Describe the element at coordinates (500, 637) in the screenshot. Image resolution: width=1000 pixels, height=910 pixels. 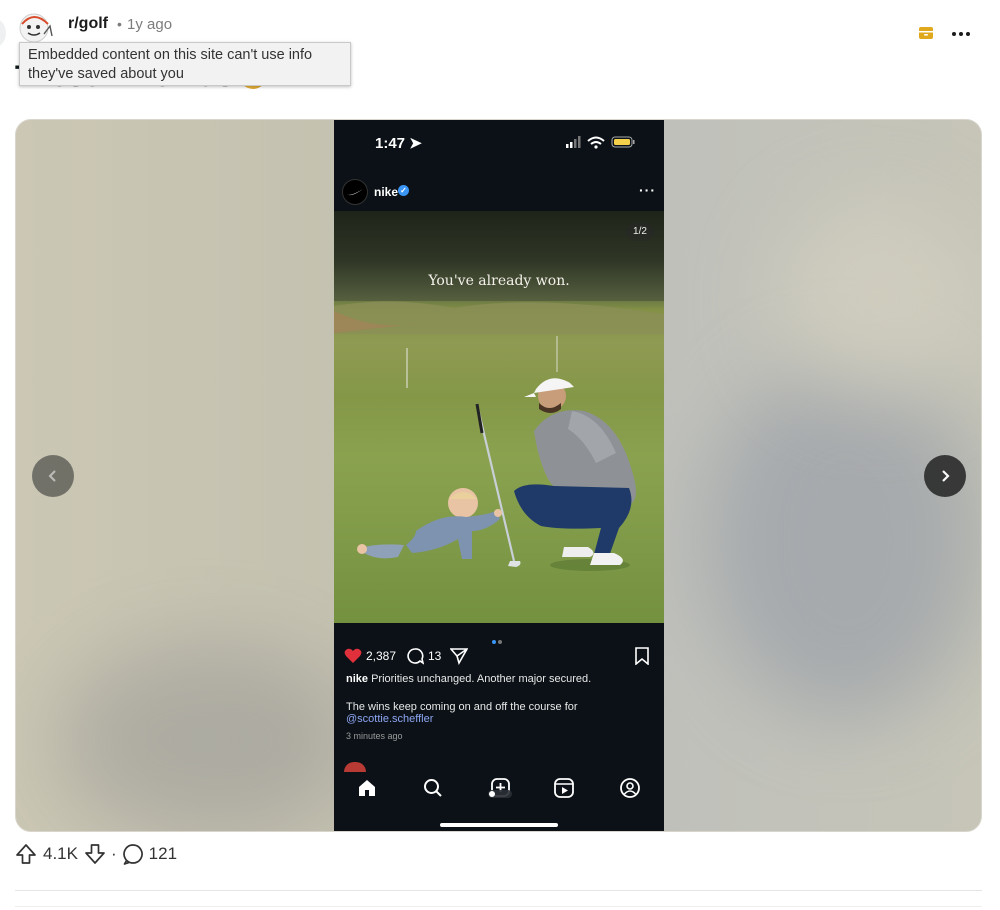
I see `carousel-dots` at that location.